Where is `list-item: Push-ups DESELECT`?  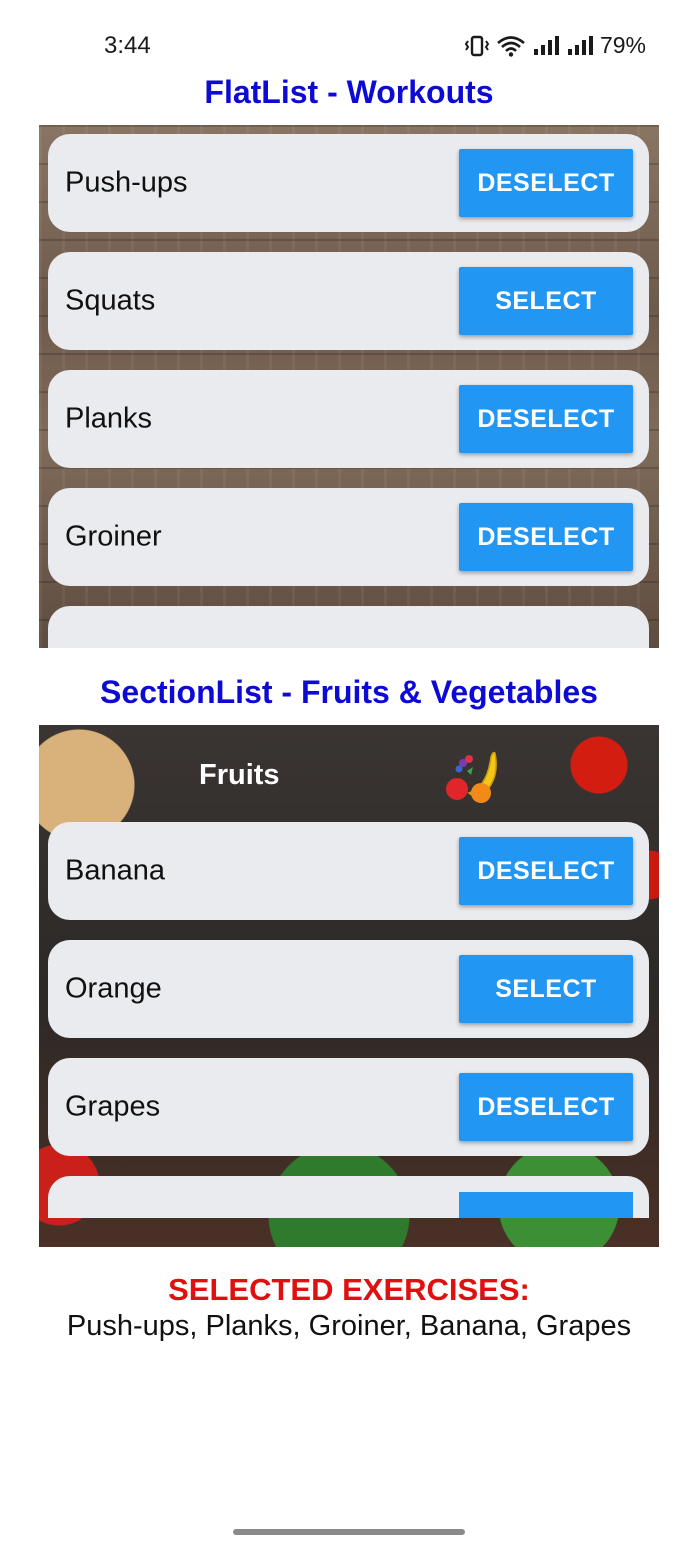
list-item: Push-ups DESELECT is located at coordinates (348, 183).